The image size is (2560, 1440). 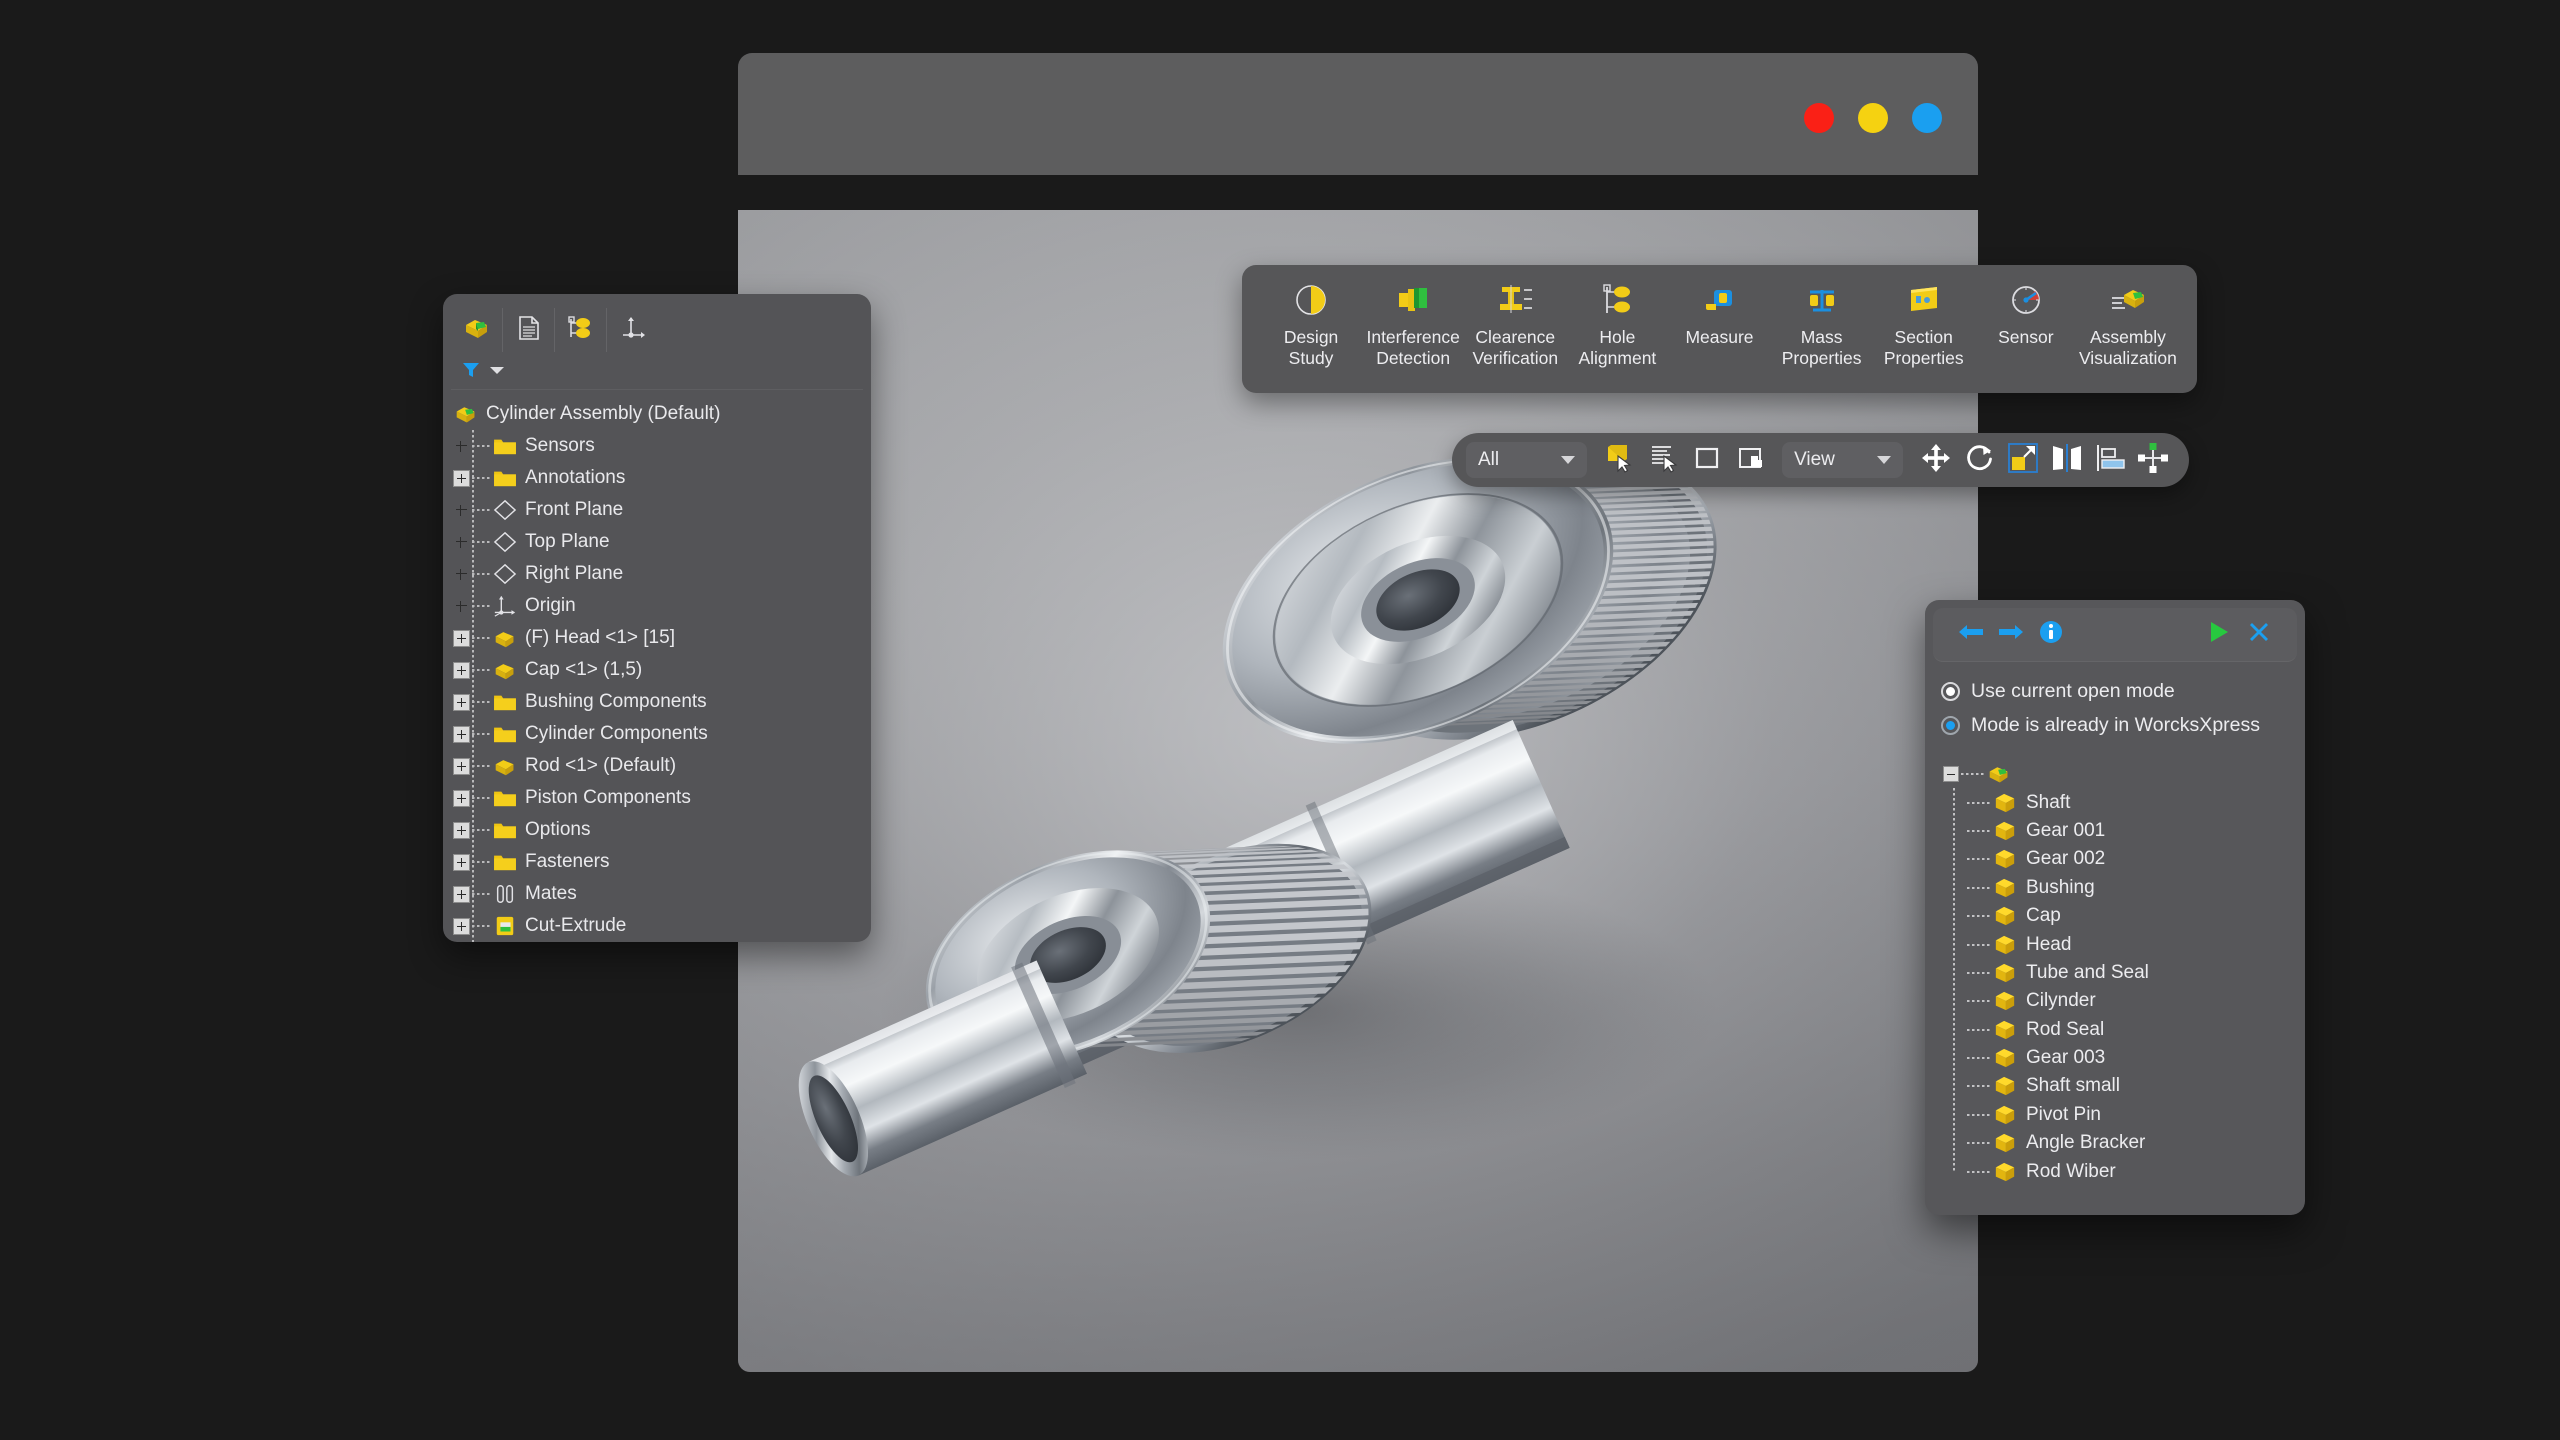 I want to click on mirror-icon, so click(x=2067, y=460).